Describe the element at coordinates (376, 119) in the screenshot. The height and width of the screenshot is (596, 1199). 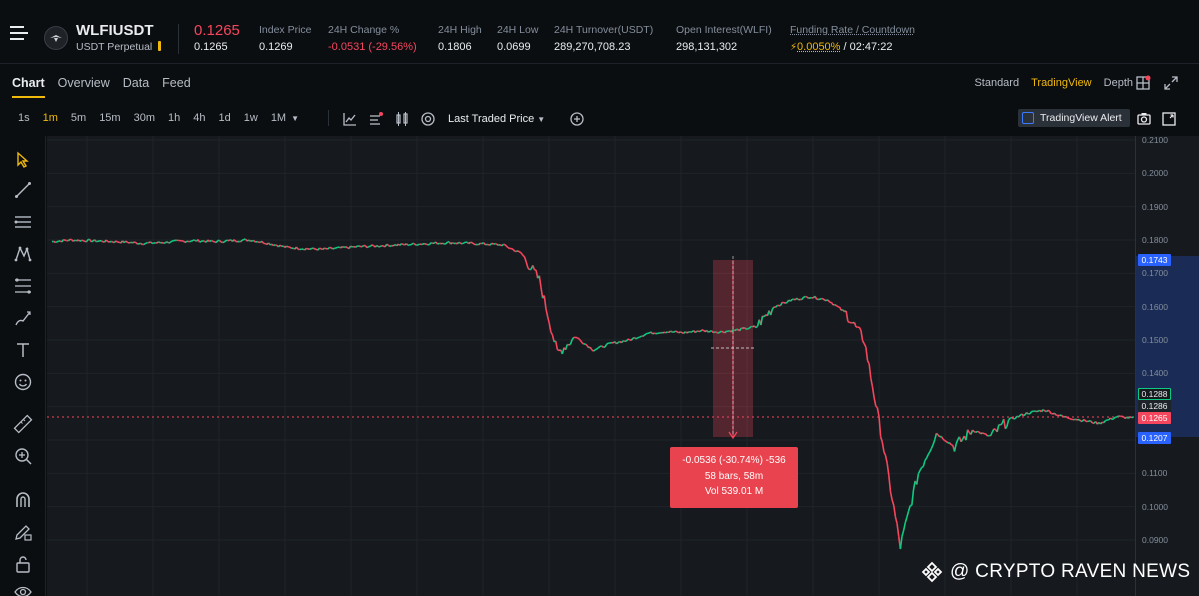
I see `settings-lines-icon` at that location.